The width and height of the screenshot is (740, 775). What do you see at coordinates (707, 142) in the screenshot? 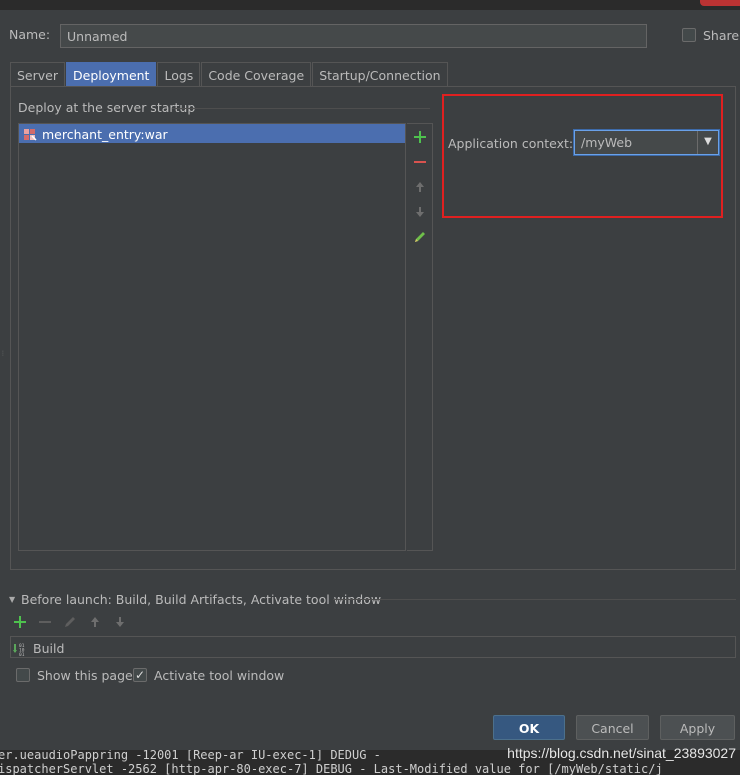
I see `chevron-down-icon: ▼` at bounding box center [707, 142].